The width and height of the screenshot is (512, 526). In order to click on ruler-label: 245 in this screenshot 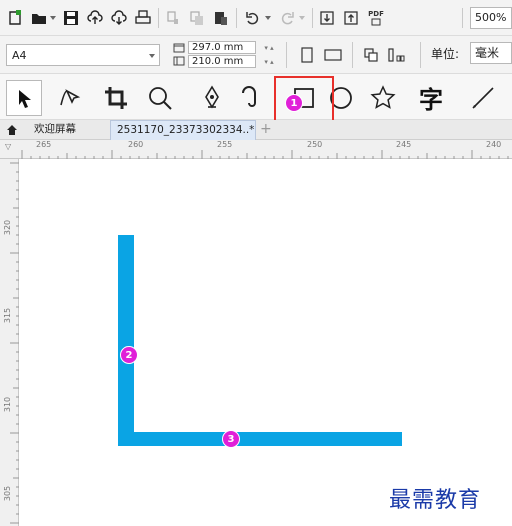, I will do `click(404, 144)`.